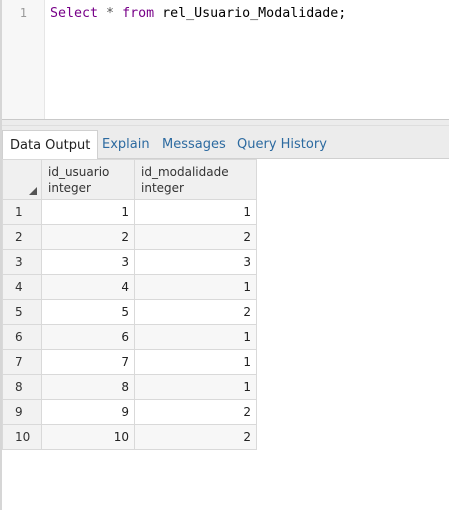  I want to click on cell-id-usuario: 4, so click(88, 287).